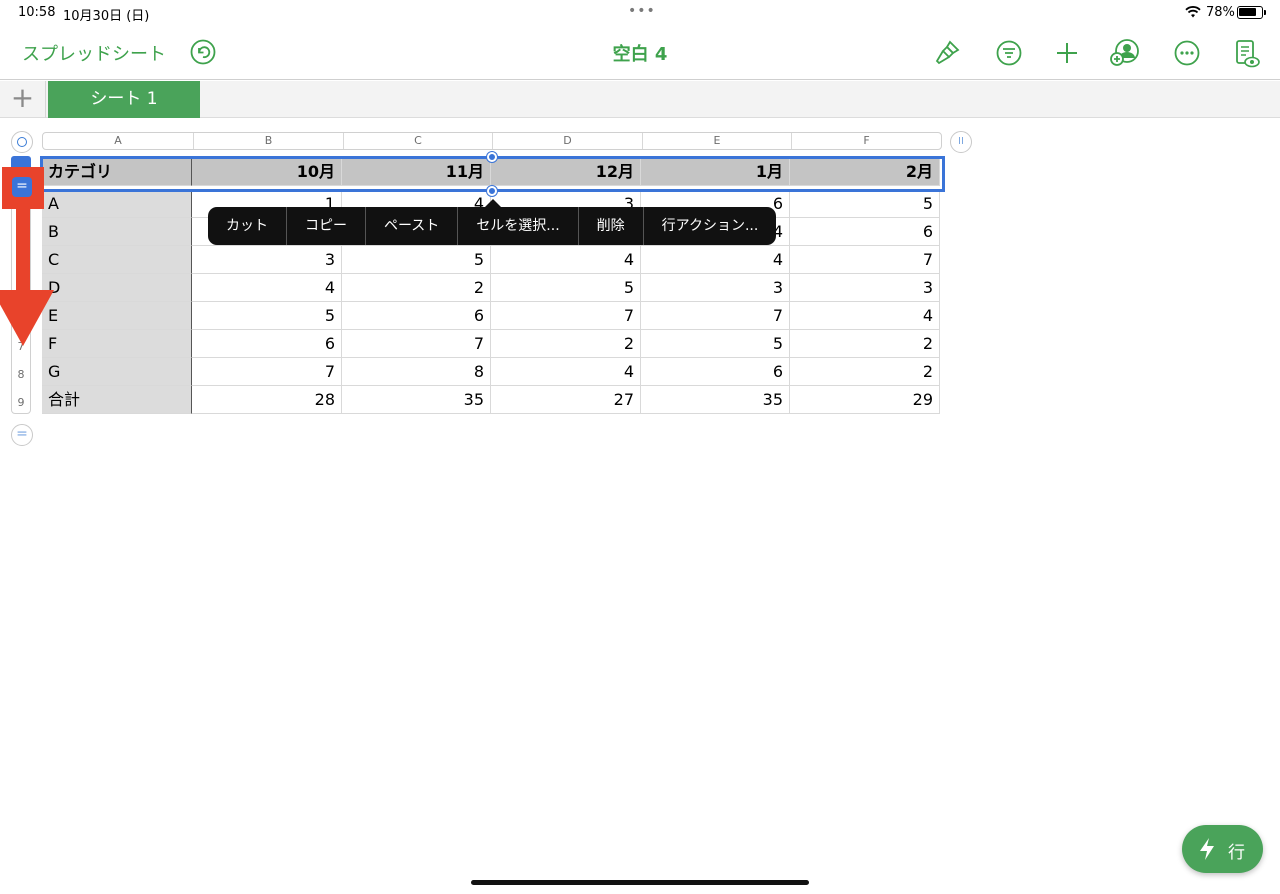 This screenshot has height=894, width=1280. Describe the element at coordinates (492, 191) in the screenshot. I see `selection-bottom-handle` at that location.